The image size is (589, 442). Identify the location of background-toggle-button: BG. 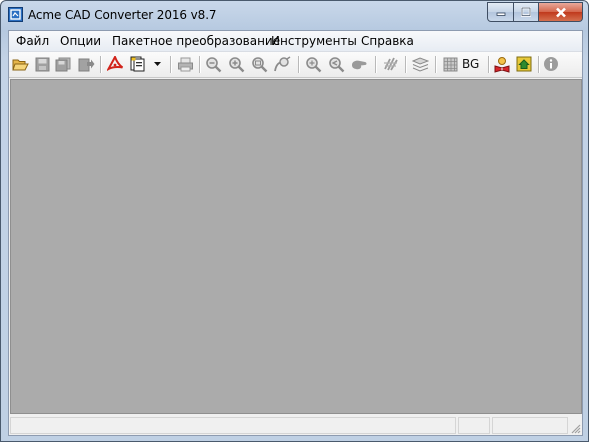
(470, 64).